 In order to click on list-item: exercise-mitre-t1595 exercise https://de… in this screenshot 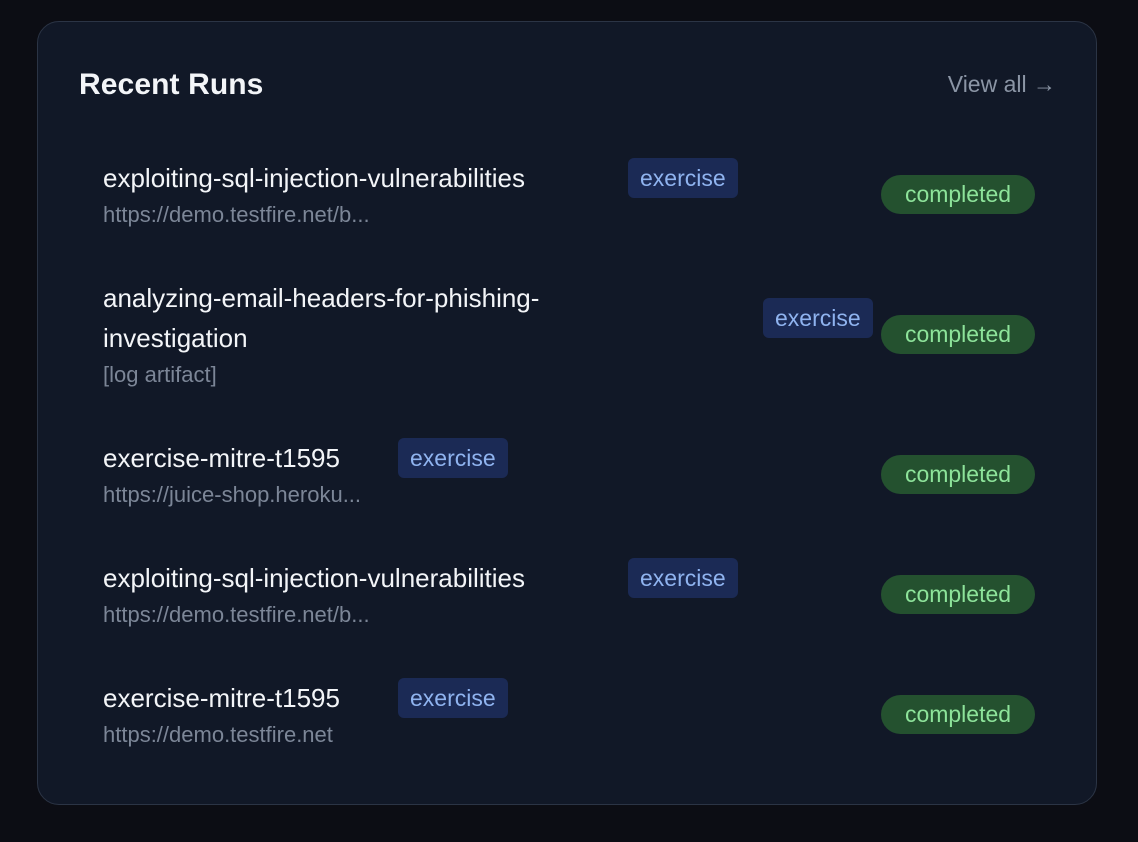, I will do `click(569, 718)`.